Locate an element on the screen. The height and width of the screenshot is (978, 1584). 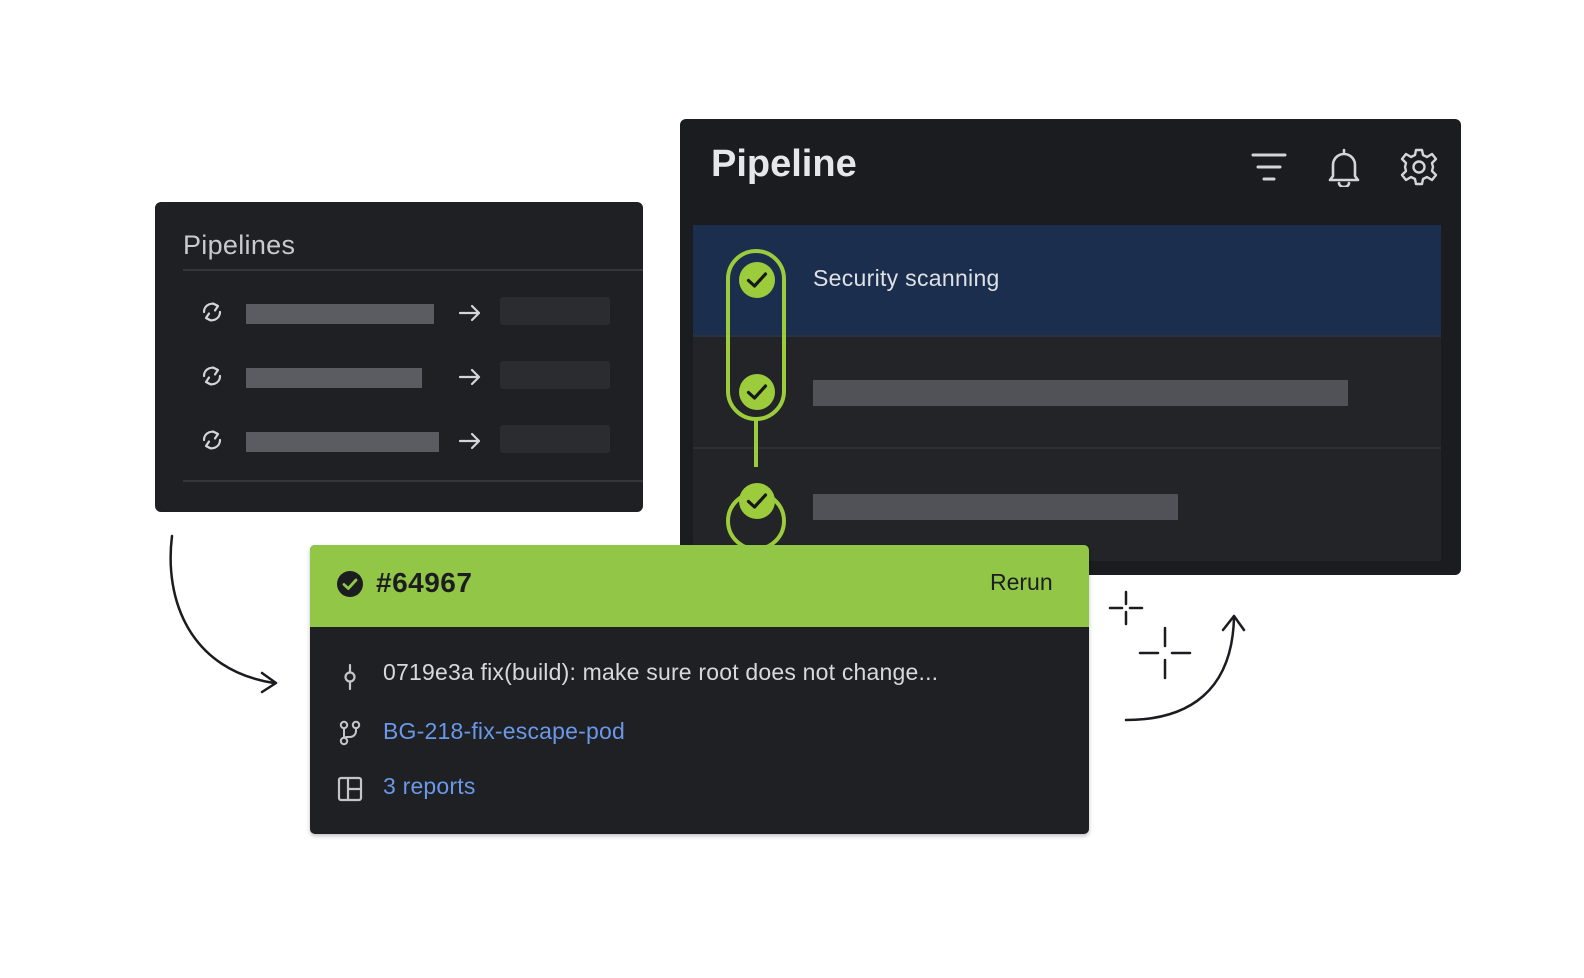
job-header: #64967 Rerun is located at coordinates (699, 586).